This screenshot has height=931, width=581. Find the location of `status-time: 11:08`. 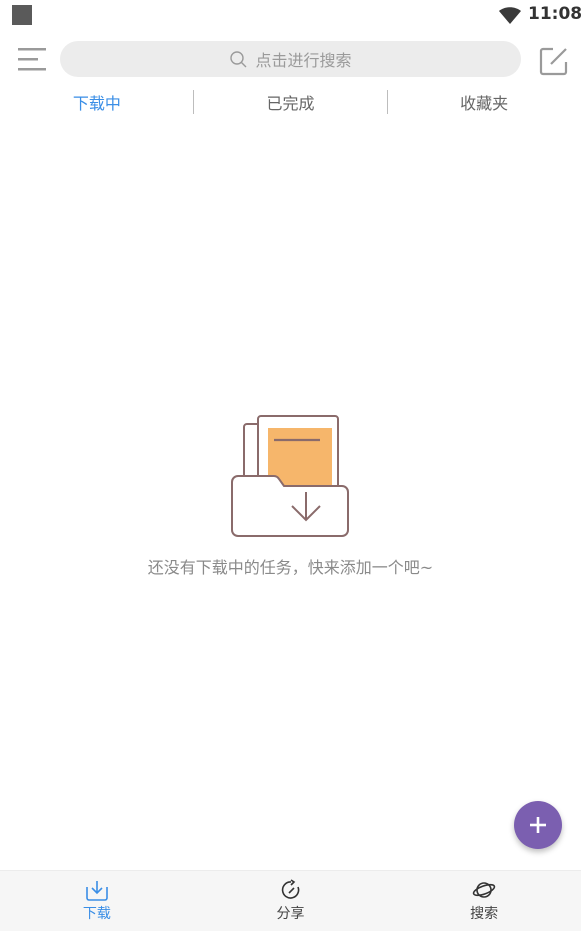

status-time: 11:08 is located at coordinates (554, 14).